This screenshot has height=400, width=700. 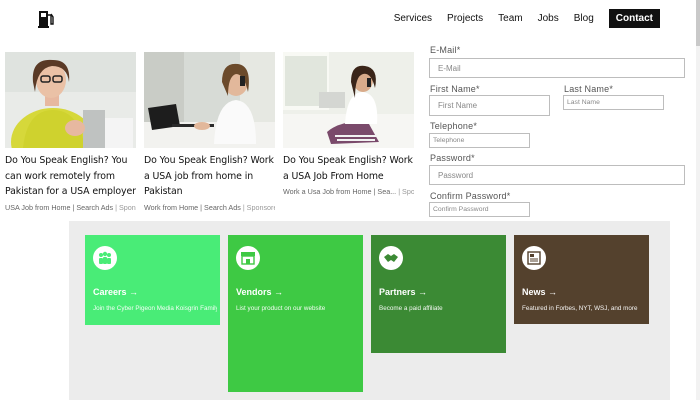 I want to click on last-name-field: Last Name, so click(x=613, y=102).